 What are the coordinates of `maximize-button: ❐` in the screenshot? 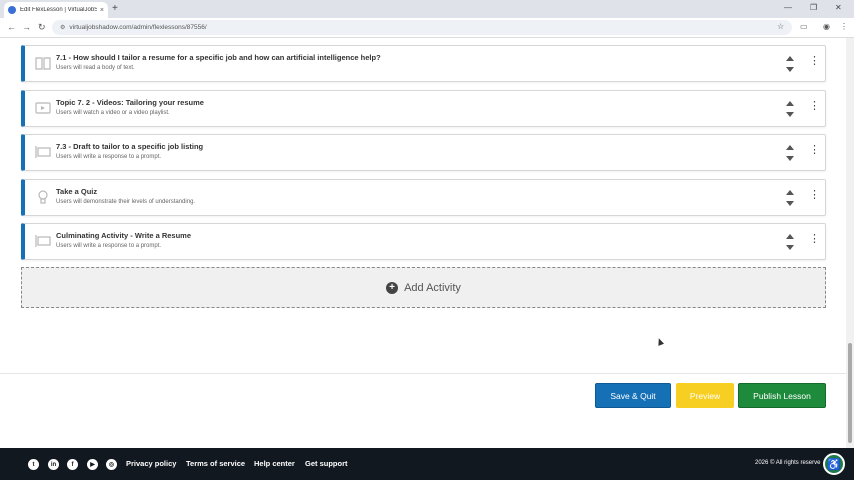 It's located at (813, 7).